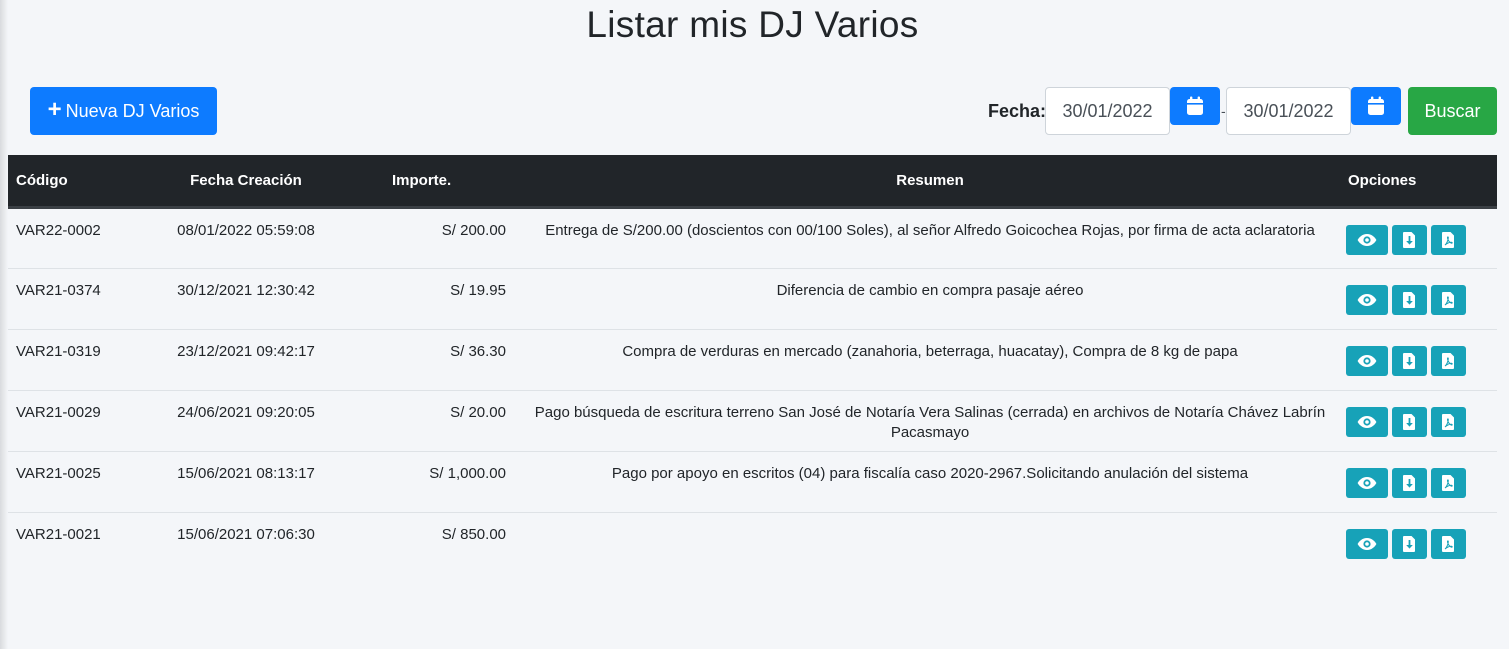 The image size is (1509, 649). What do you see at coordinates (1288, 111) in the screenshot?
I see `date-to-input` at bounding box center [1288, 111].